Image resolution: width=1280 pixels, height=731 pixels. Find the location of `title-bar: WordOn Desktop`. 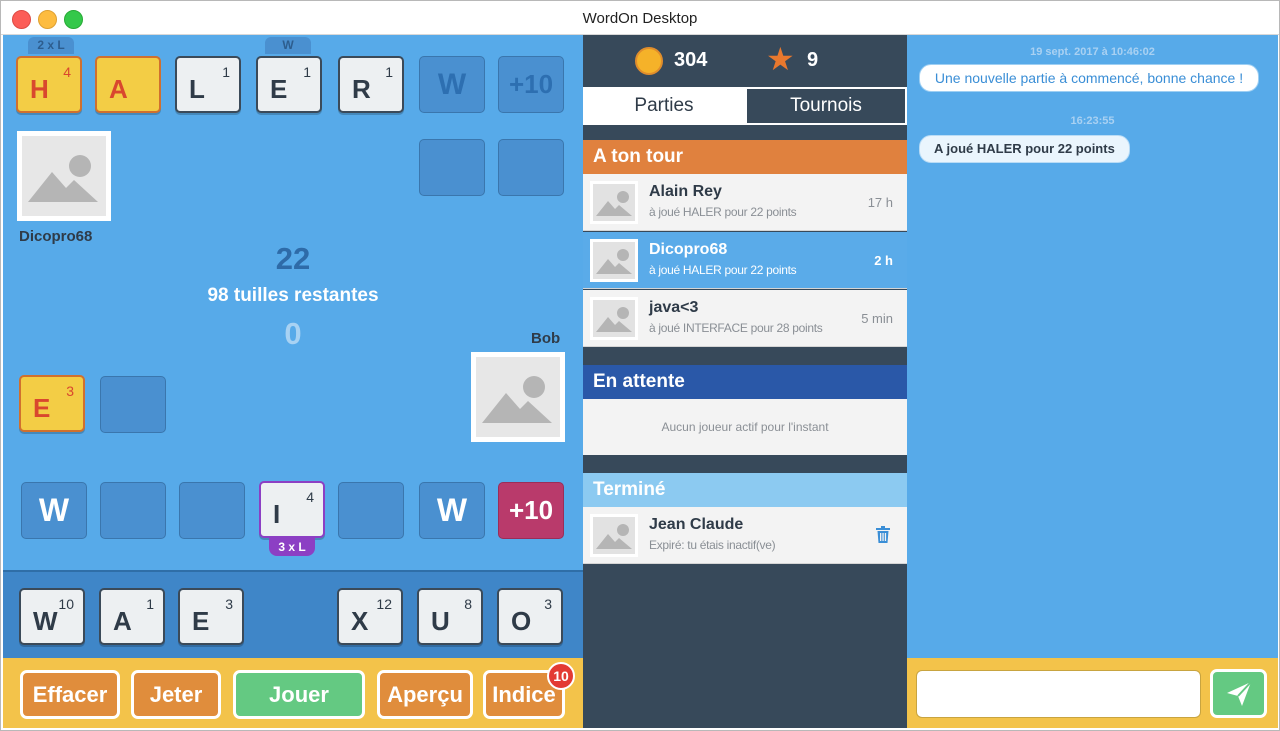

title-bar: WordOn Desktop is located at coordinates (640, 18).